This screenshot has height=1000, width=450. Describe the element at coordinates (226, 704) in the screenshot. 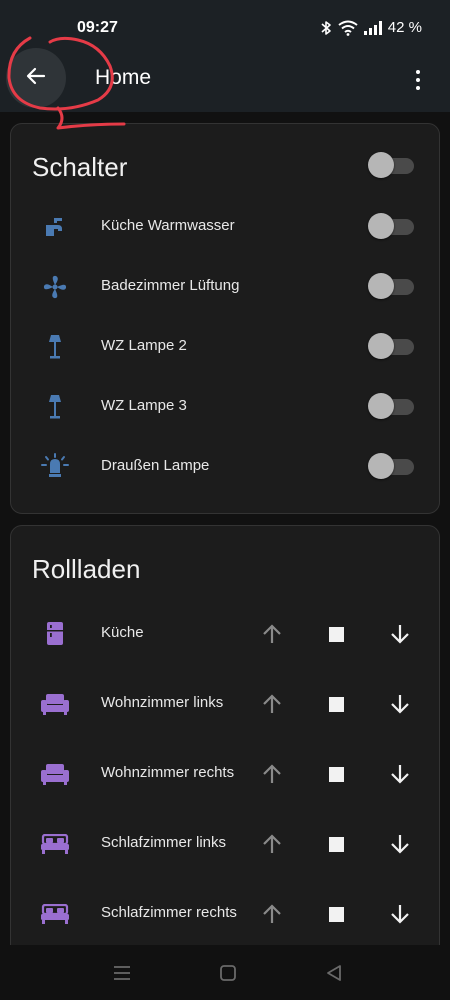

I see `list-item: Wohnzimmer links` at that location.